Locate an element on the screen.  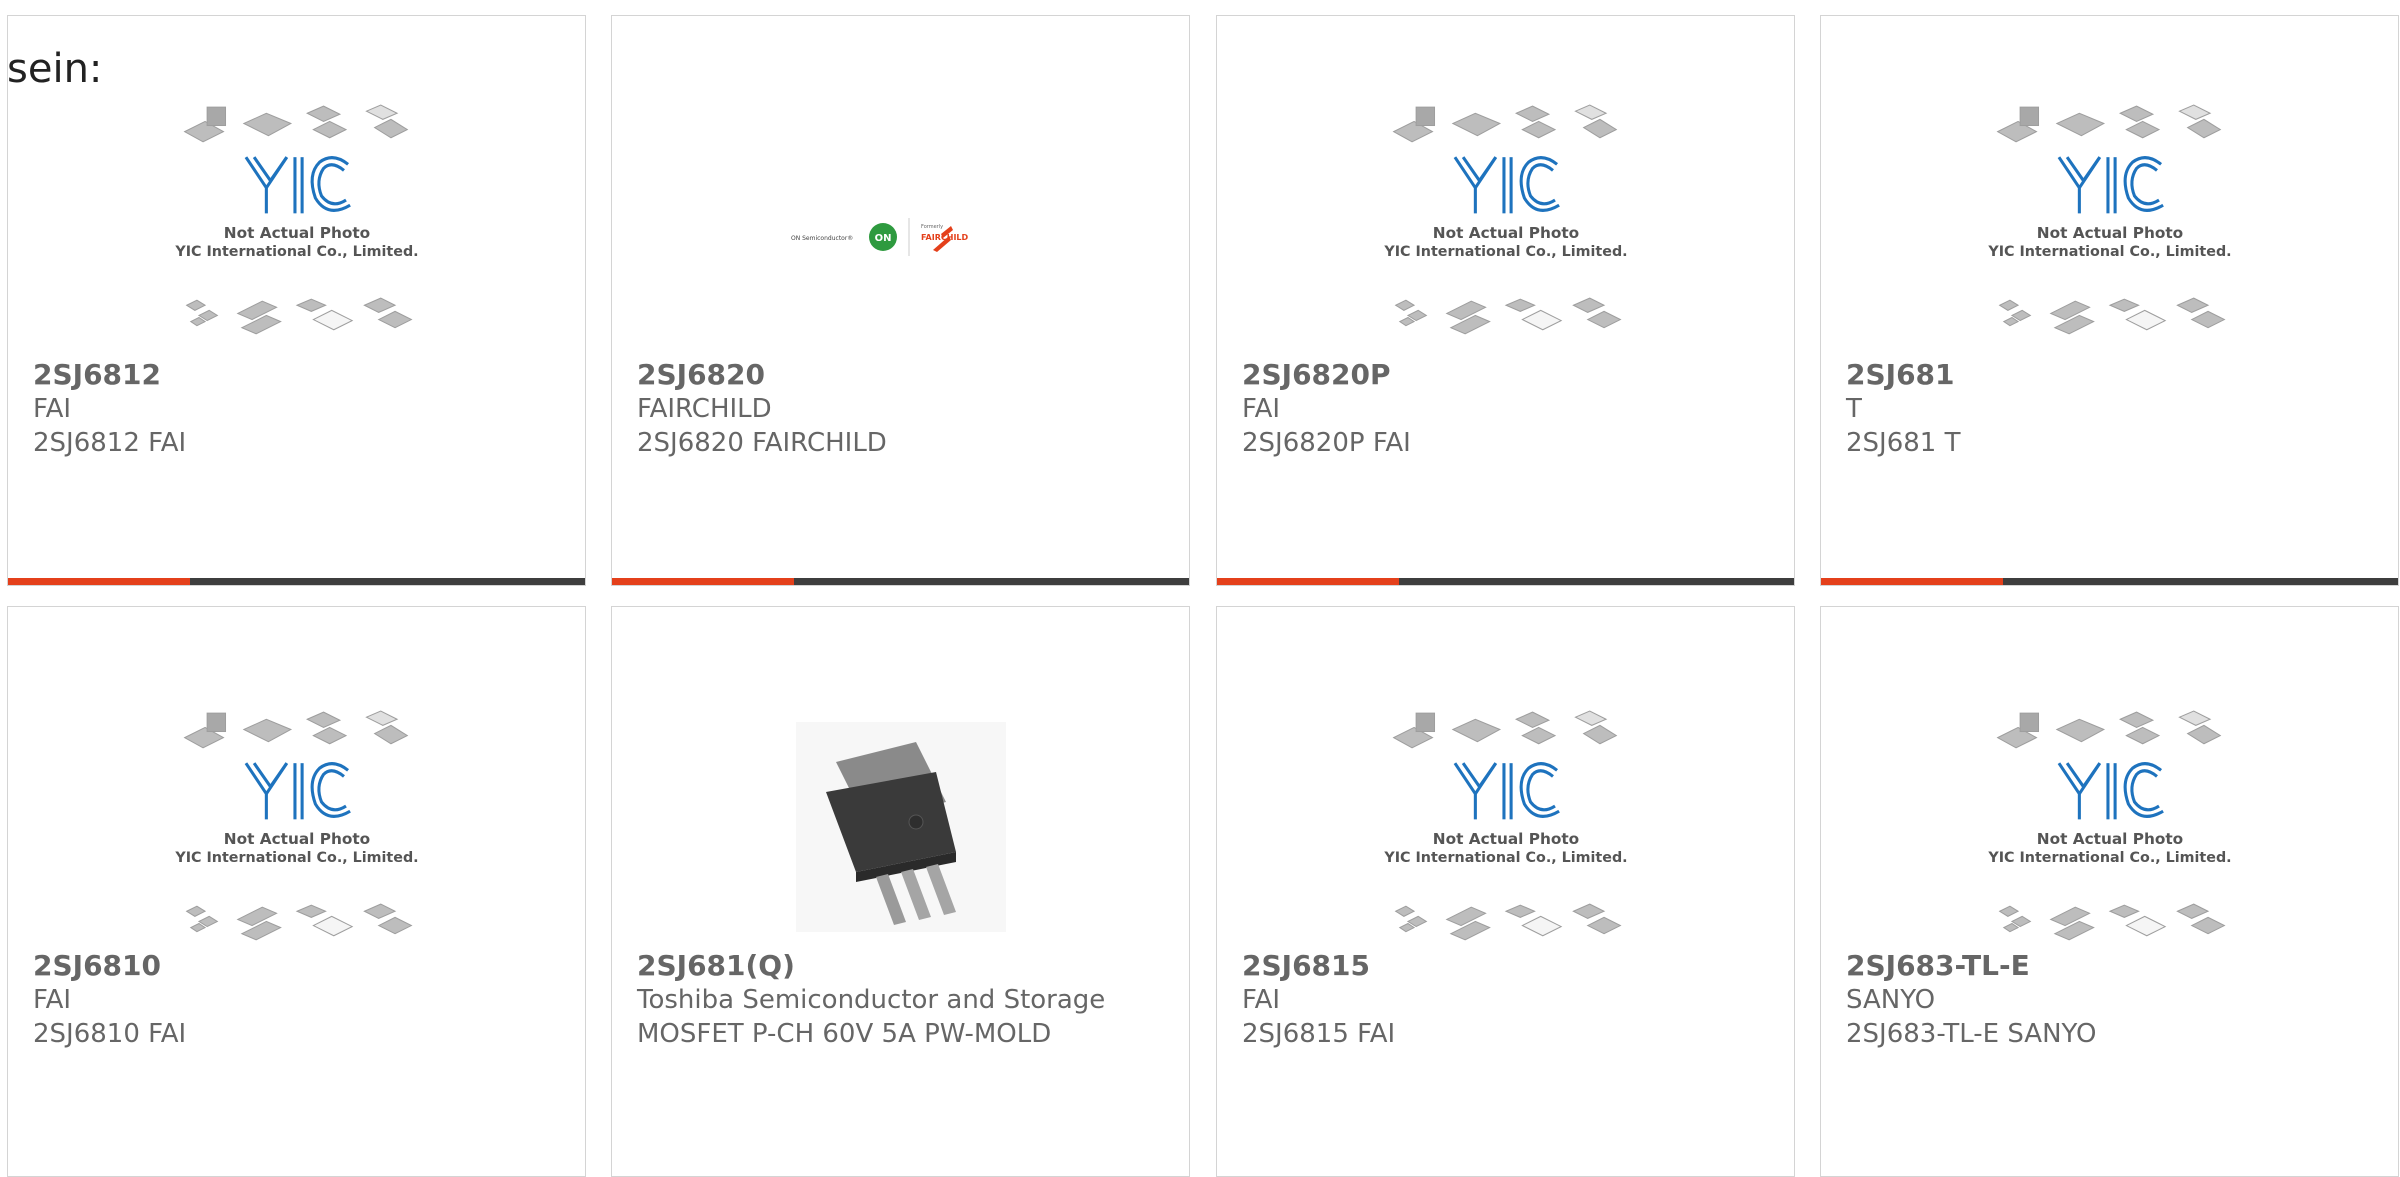
description: 2SJ6820P FAI is located at coordinates (1326, 443).